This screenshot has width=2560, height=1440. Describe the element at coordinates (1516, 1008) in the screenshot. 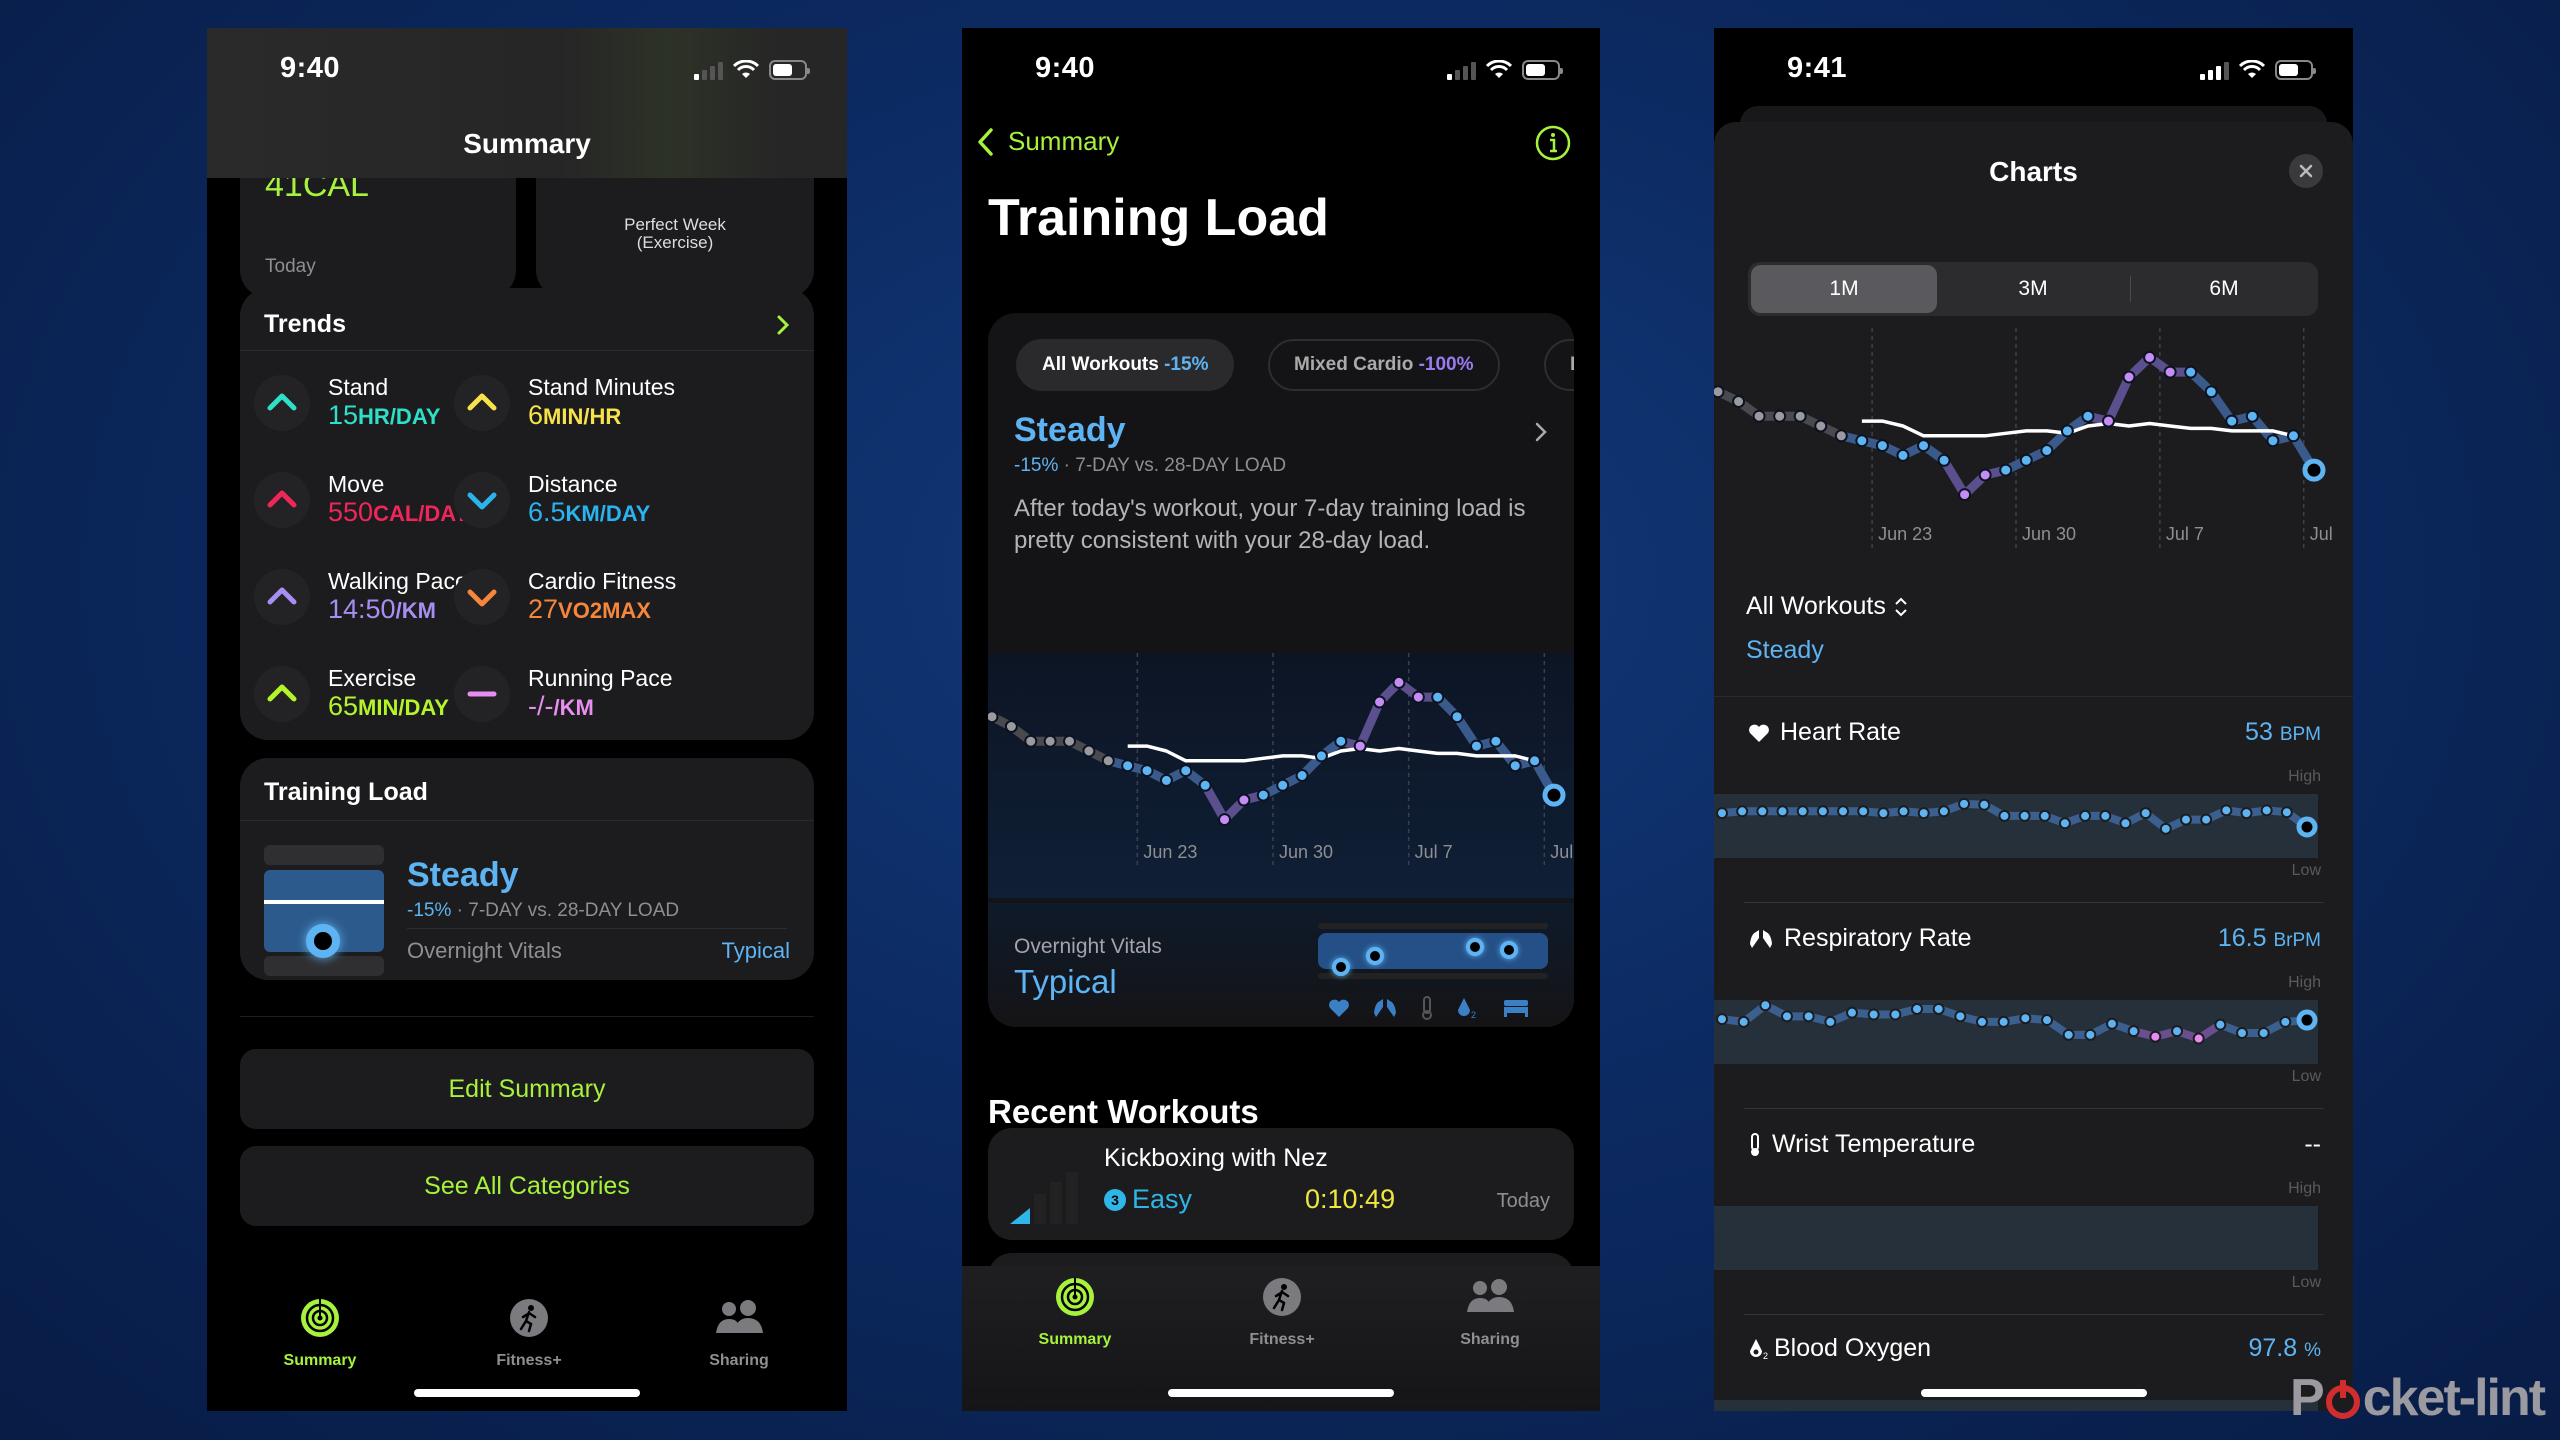

I see `bed-icon` at that location.